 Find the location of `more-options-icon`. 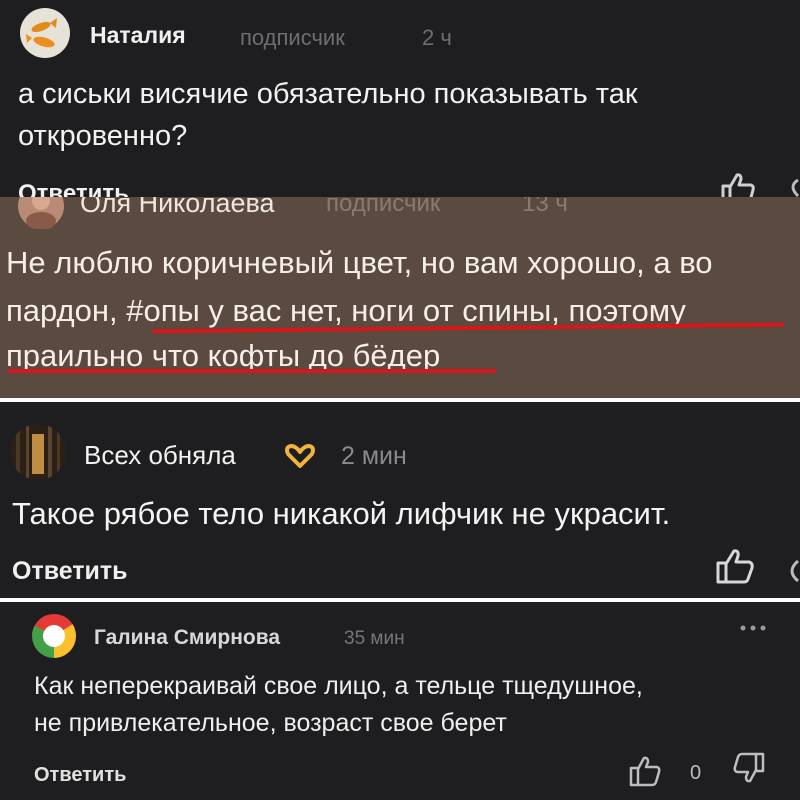

more-options-icon is located at coordinates (753, 625).